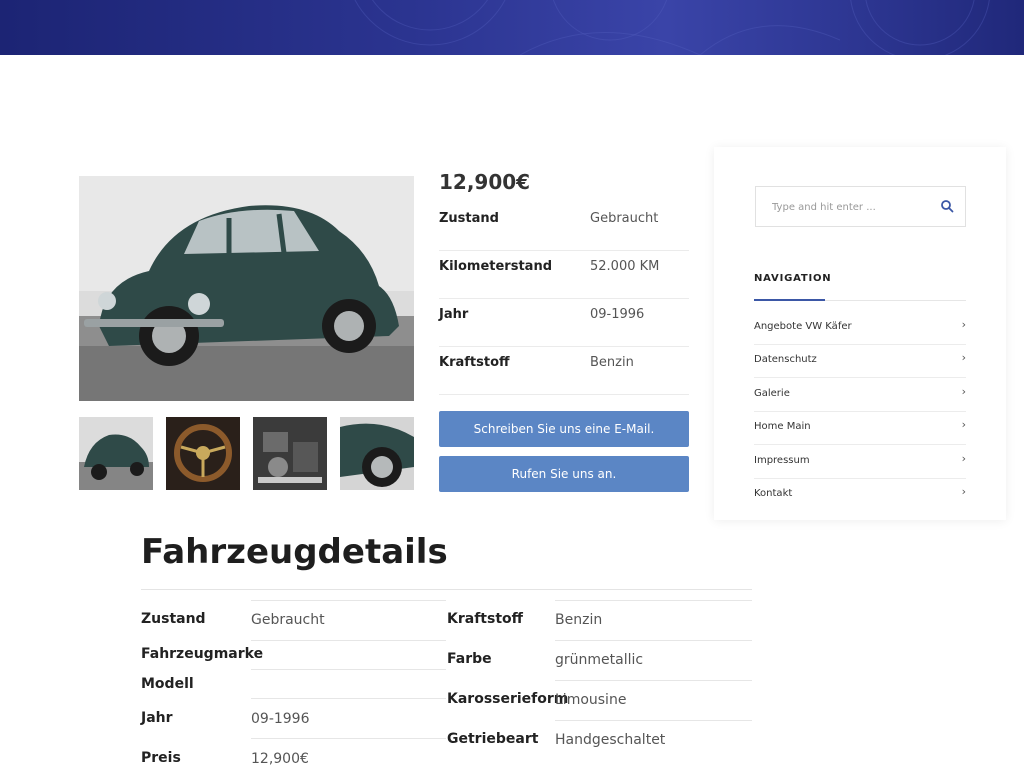 This screenshot has height=768, width=1024. Describe the element at coordinates (773, 493) in the screenshot. I see `nav-item-label: Kontakt` at that location.